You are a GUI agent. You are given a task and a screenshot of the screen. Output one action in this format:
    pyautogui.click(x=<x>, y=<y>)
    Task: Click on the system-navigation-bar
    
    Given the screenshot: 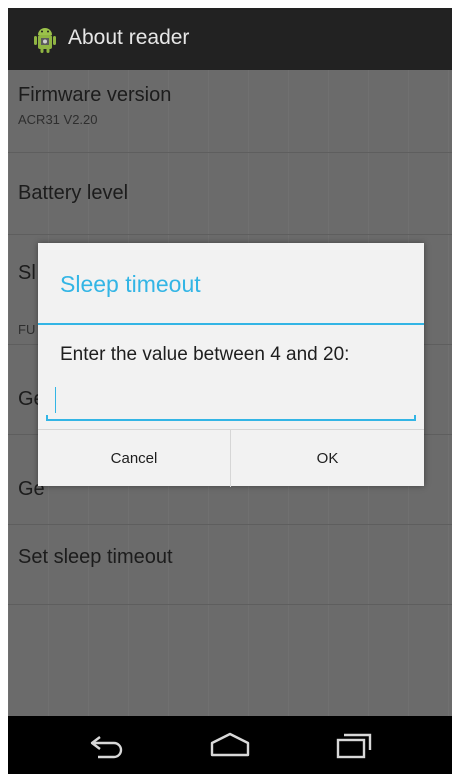 What is the action you would take?
    pyautogui.click(x=230, y=745)
    